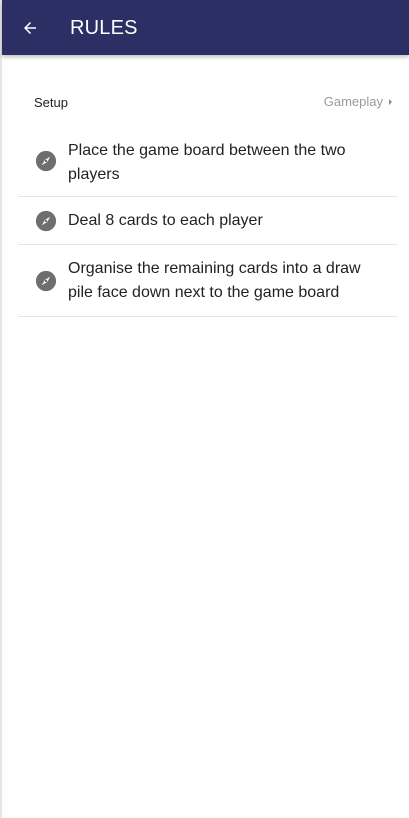 This screenshot has width=409, height=818. Describe the element at coordinates (1, 409) in the screenshot. I see `window-edge` at that location.